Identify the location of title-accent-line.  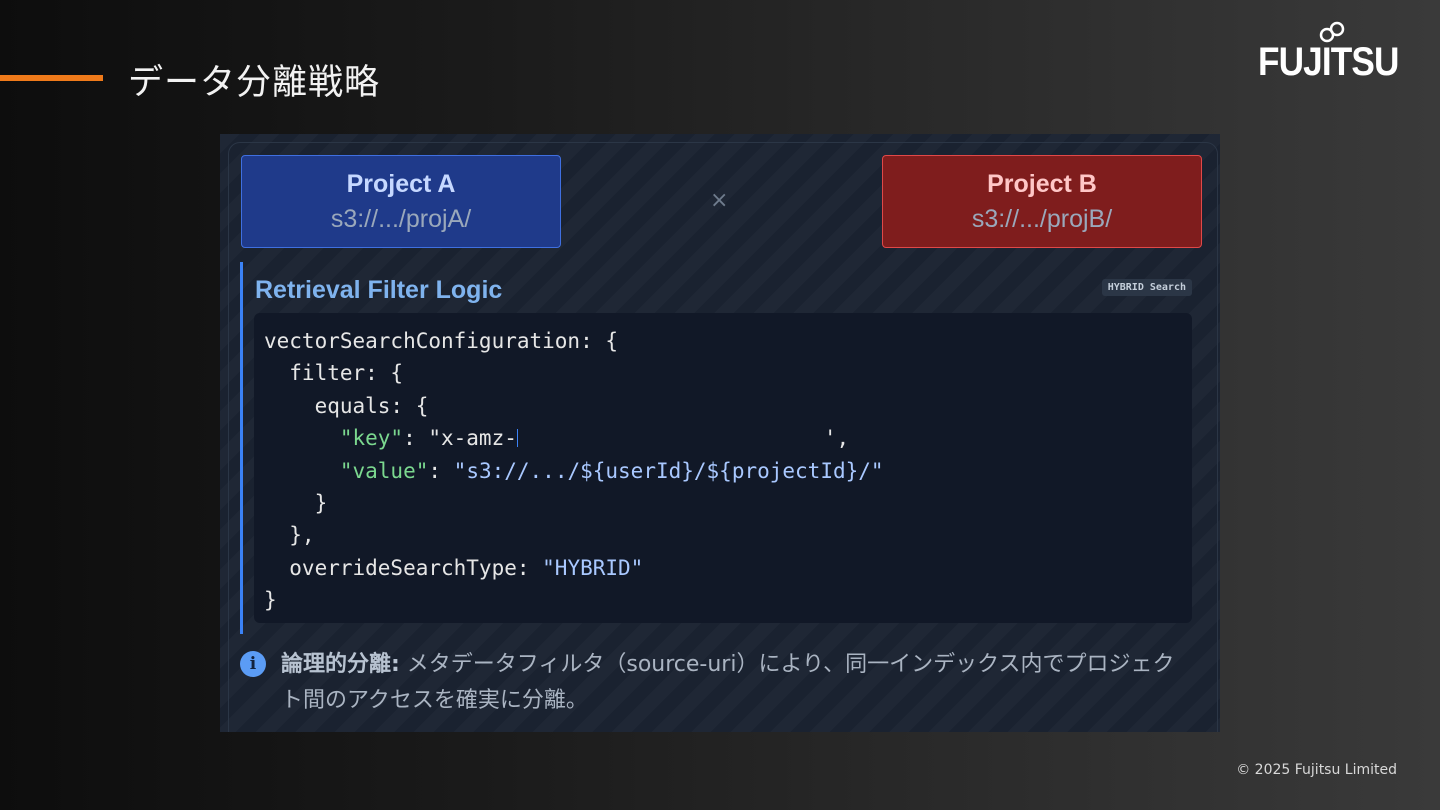
(51, 78).